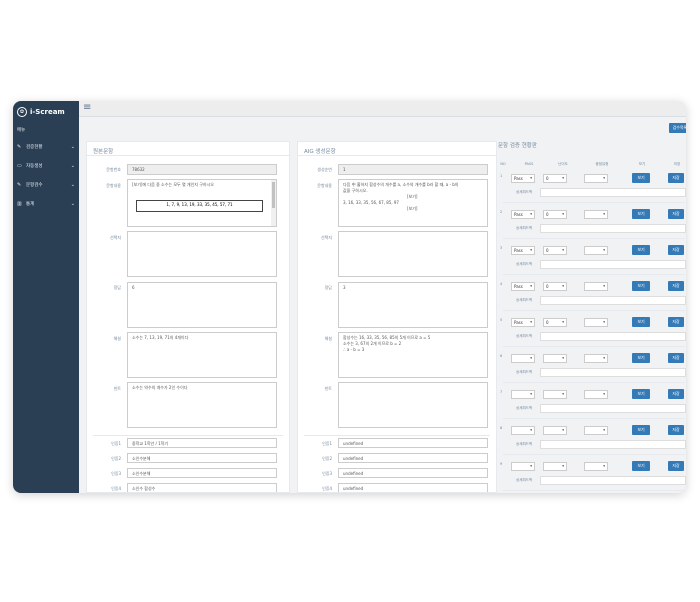 Image resolution: width=700 pixels, height=602 pixels. I want to click on cond4-label: 인증4, so click(327, 488).